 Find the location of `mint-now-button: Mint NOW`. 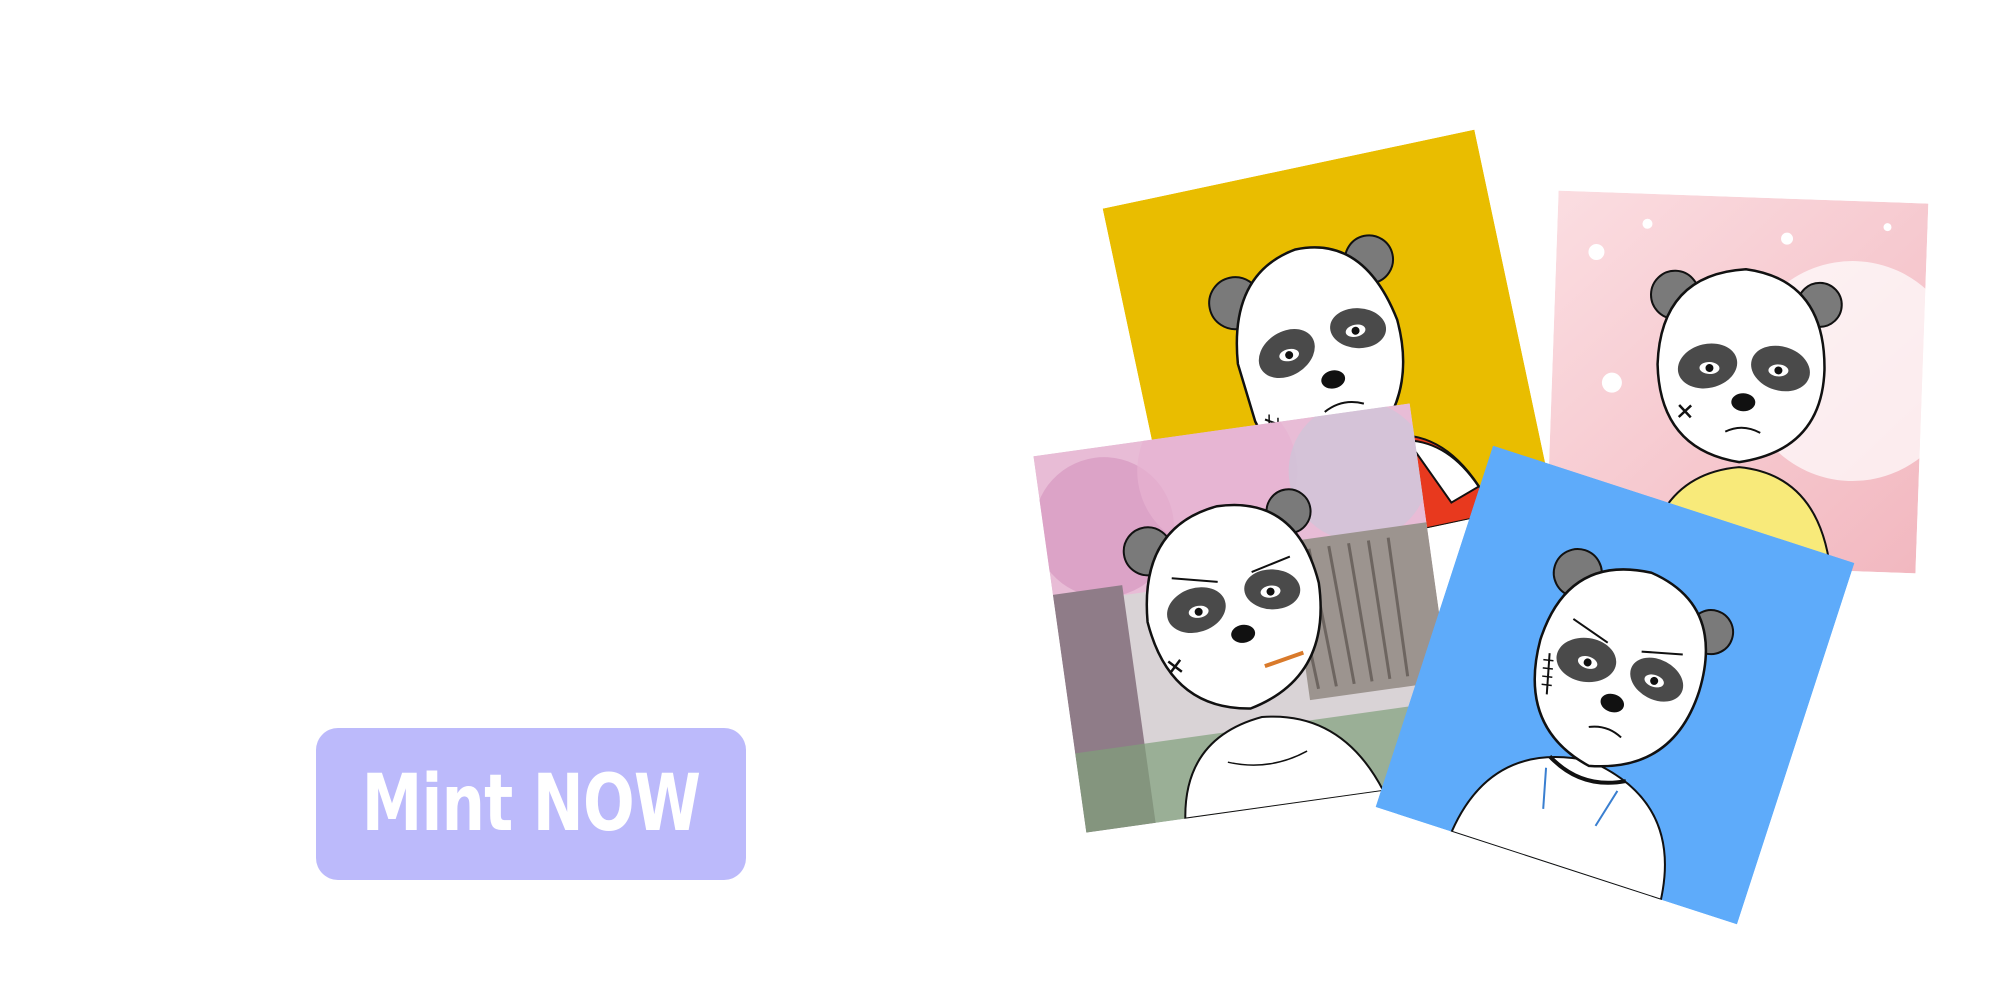

mint-now-button: Mint NOW is located at coordinates (531, 804).